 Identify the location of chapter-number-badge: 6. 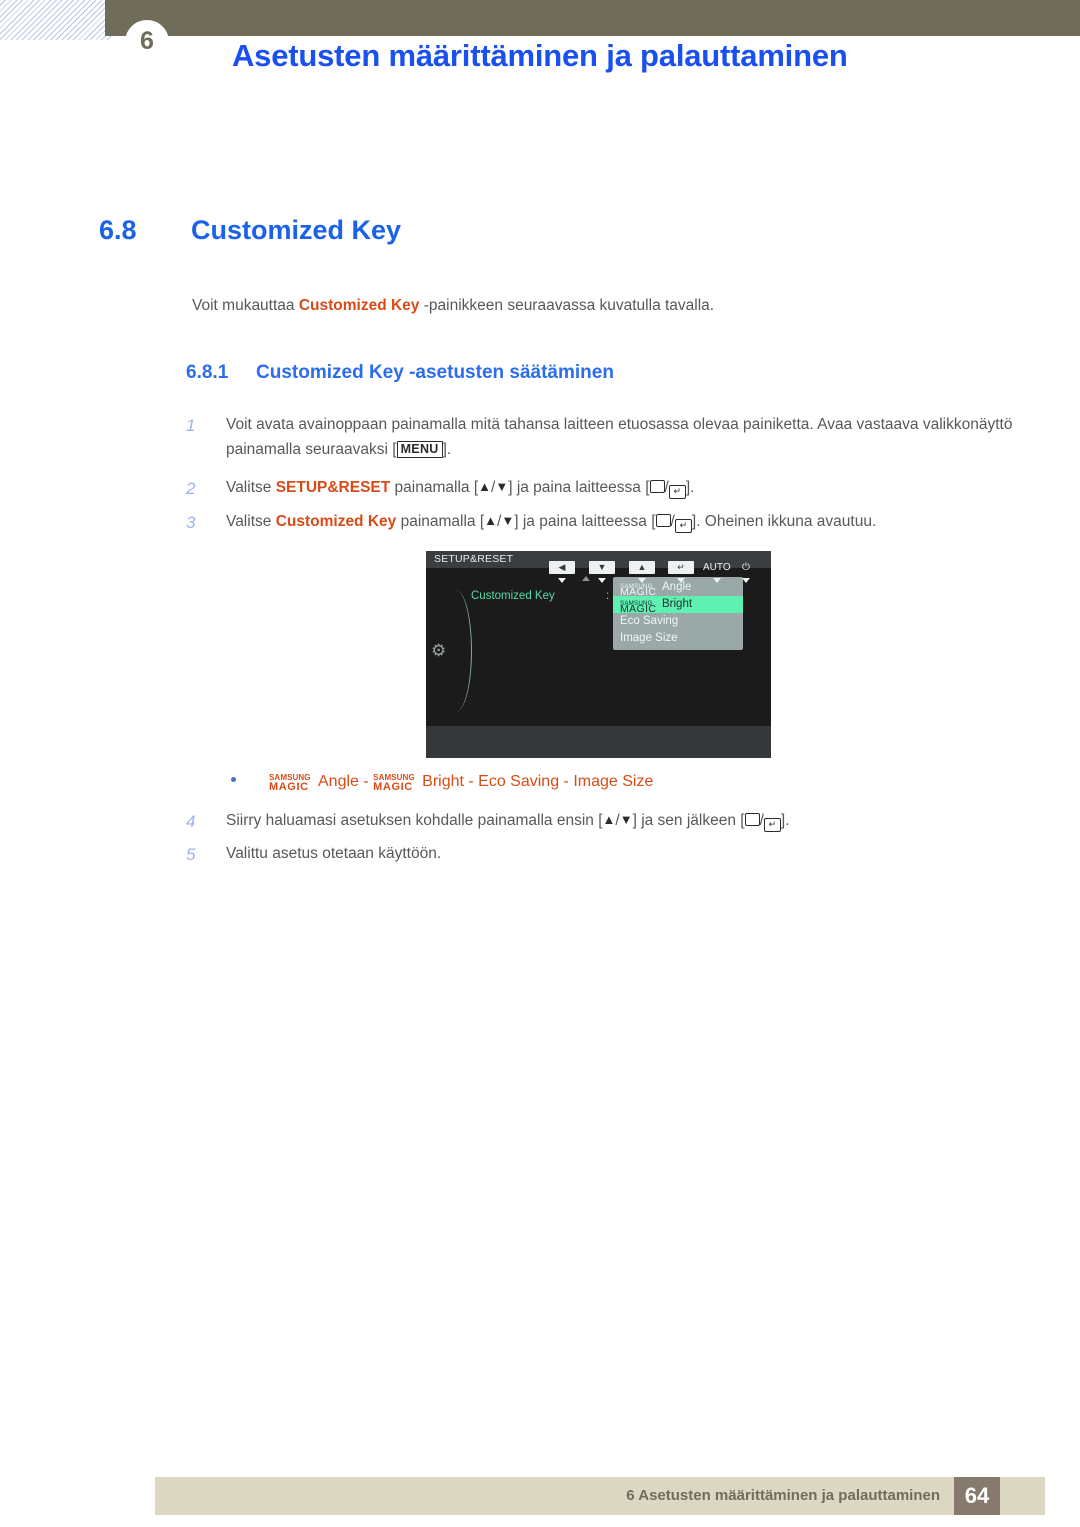
(147, 42).